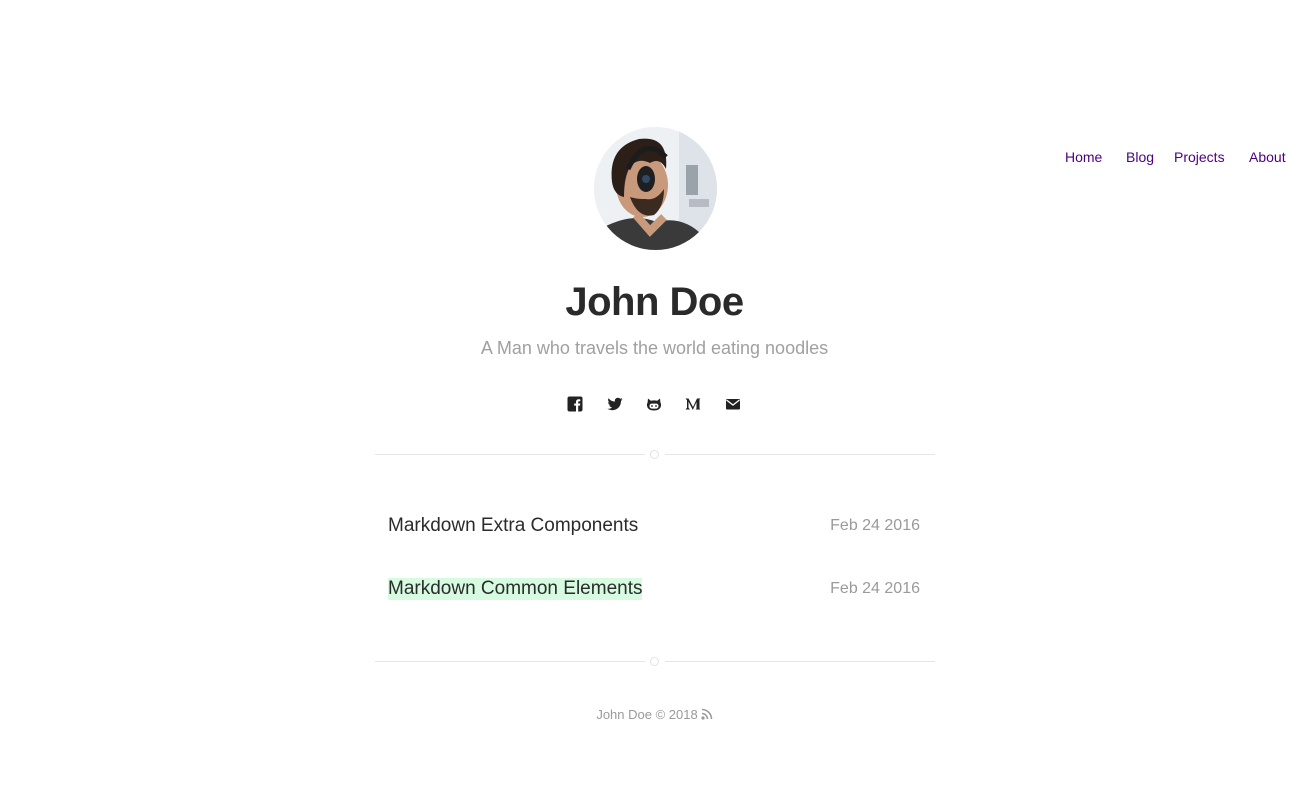 Image resolution: width=1309 pixels, height=806 pixels. Describe the element at coordinates (513, 526) in the screenshot. I see `post-title-link: Markdown Extra Components` at that location.